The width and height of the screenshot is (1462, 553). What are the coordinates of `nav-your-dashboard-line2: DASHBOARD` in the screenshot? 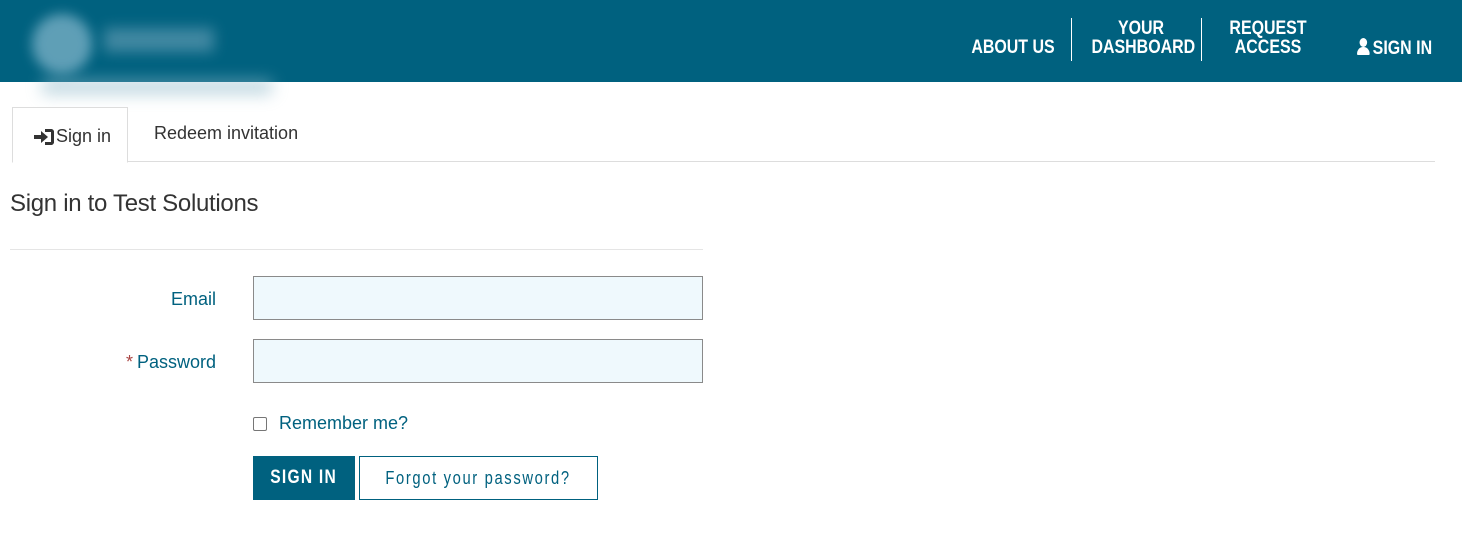 It's located at (1143, 47).